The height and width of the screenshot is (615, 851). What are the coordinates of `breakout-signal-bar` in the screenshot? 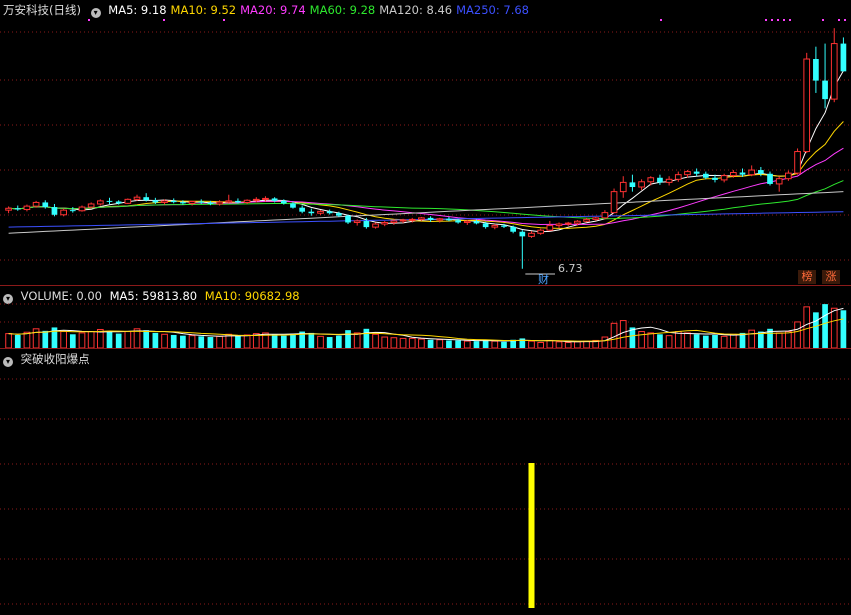 It's located at (531, 535).